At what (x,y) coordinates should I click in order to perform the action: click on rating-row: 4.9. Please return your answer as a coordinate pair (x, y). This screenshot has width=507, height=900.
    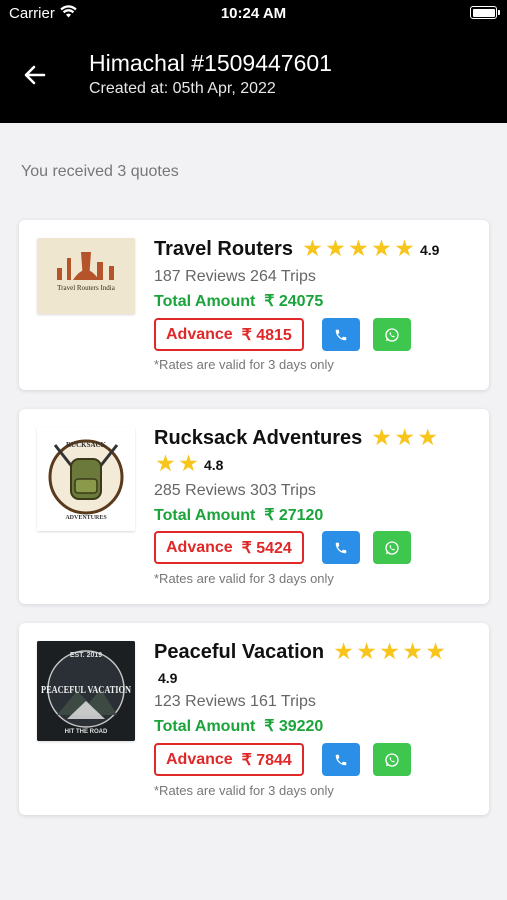
    Looking at the image, I should click on (167, 678).